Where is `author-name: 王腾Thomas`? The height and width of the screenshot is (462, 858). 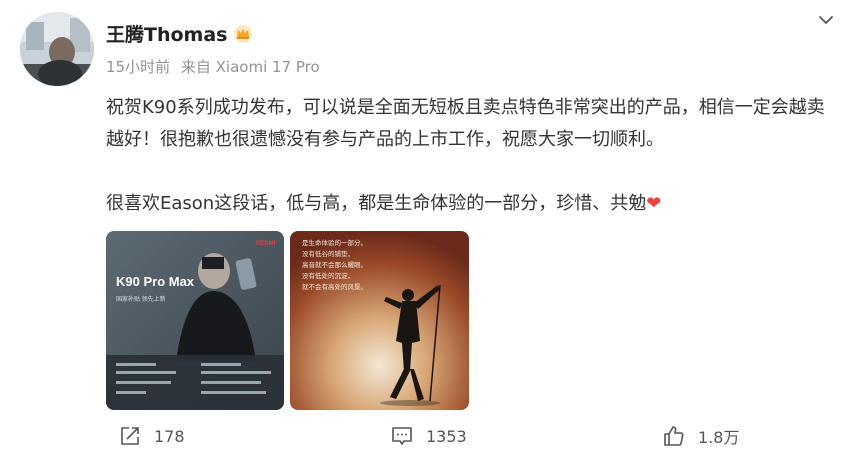 author-name: 王腾Thomas is located at coordinates (179, 33).